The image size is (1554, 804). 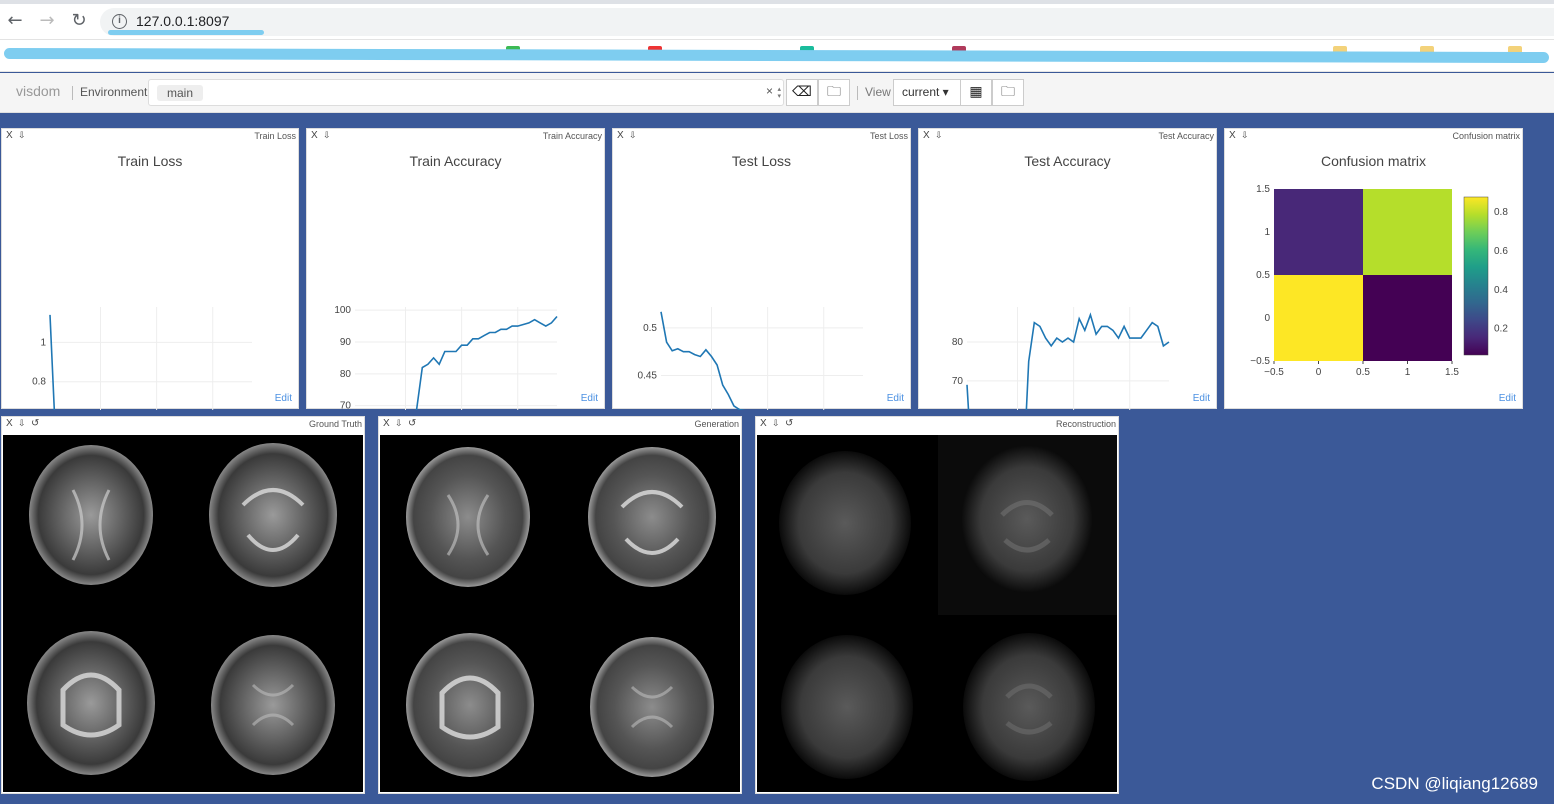 I want to click on clear-environment-icon: ×, so click(x=769, y=91).